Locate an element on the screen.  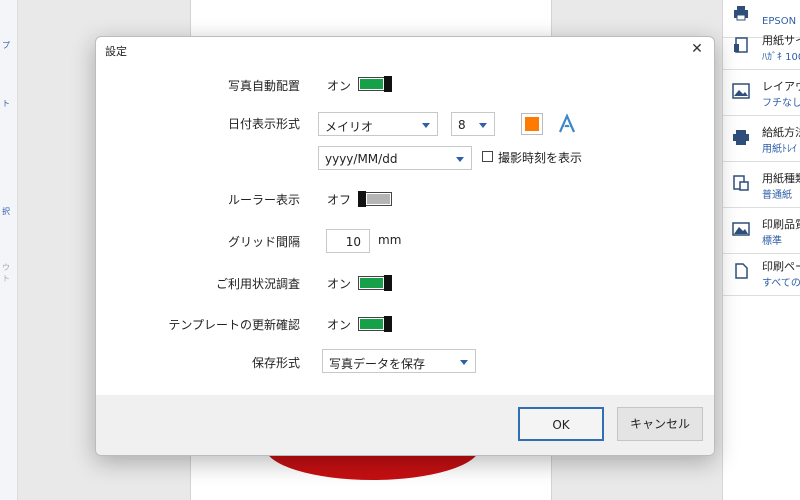
ok-button: OK is located at coordinates (561, 424).